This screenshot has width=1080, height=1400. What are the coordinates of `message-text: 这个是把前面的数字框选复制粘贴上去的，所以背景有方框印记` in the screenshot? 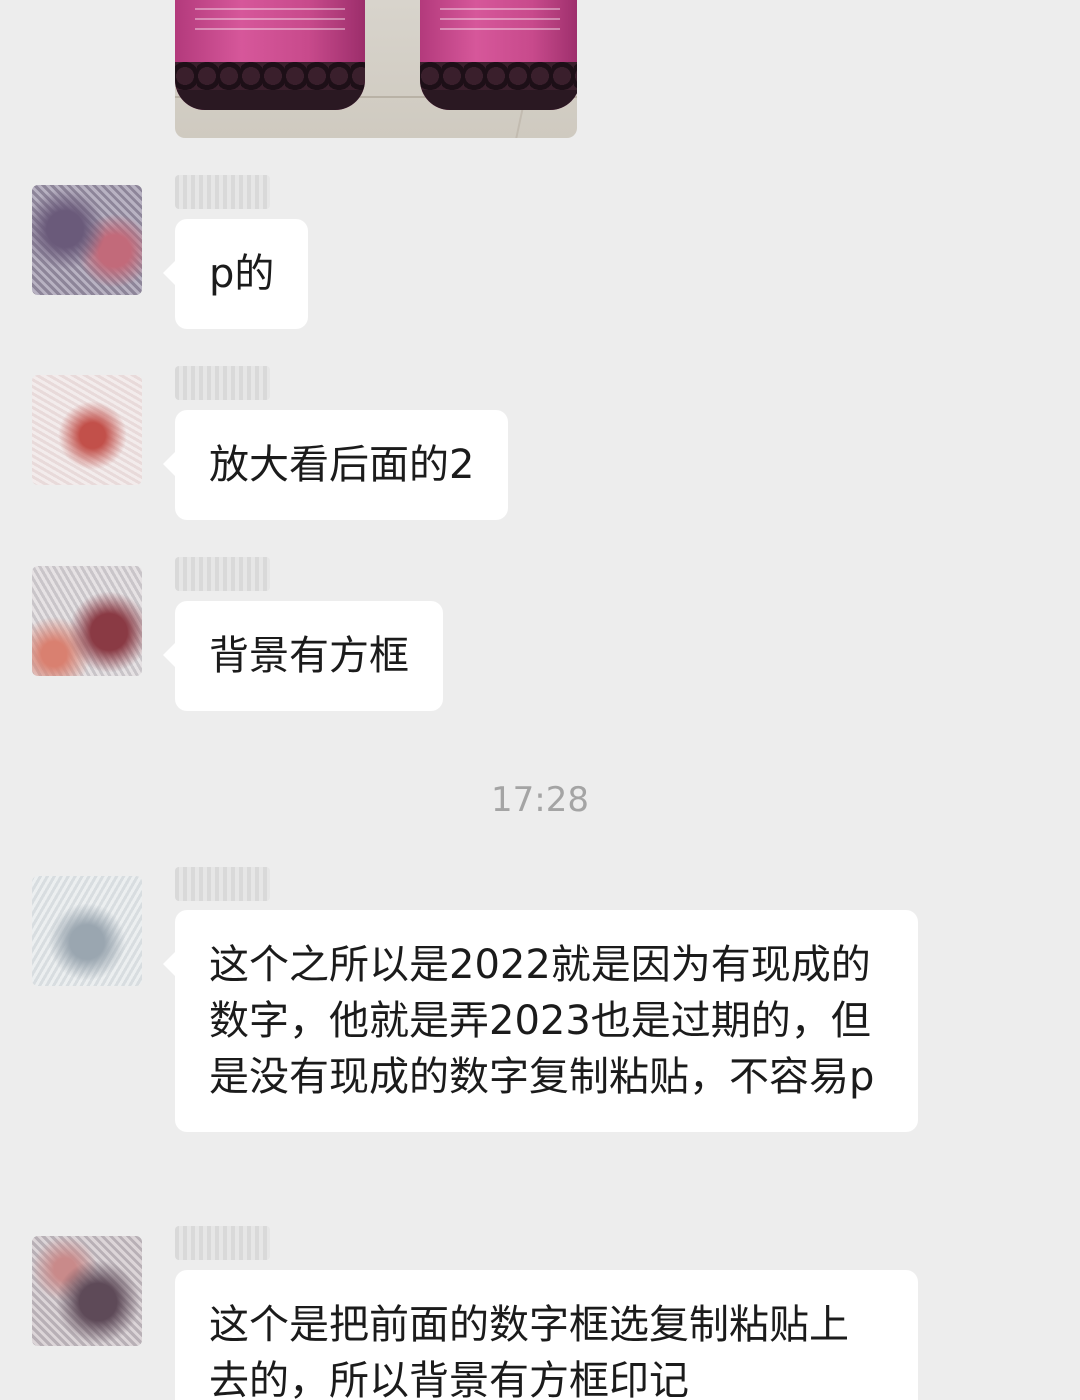 It's located at (529, 1351).